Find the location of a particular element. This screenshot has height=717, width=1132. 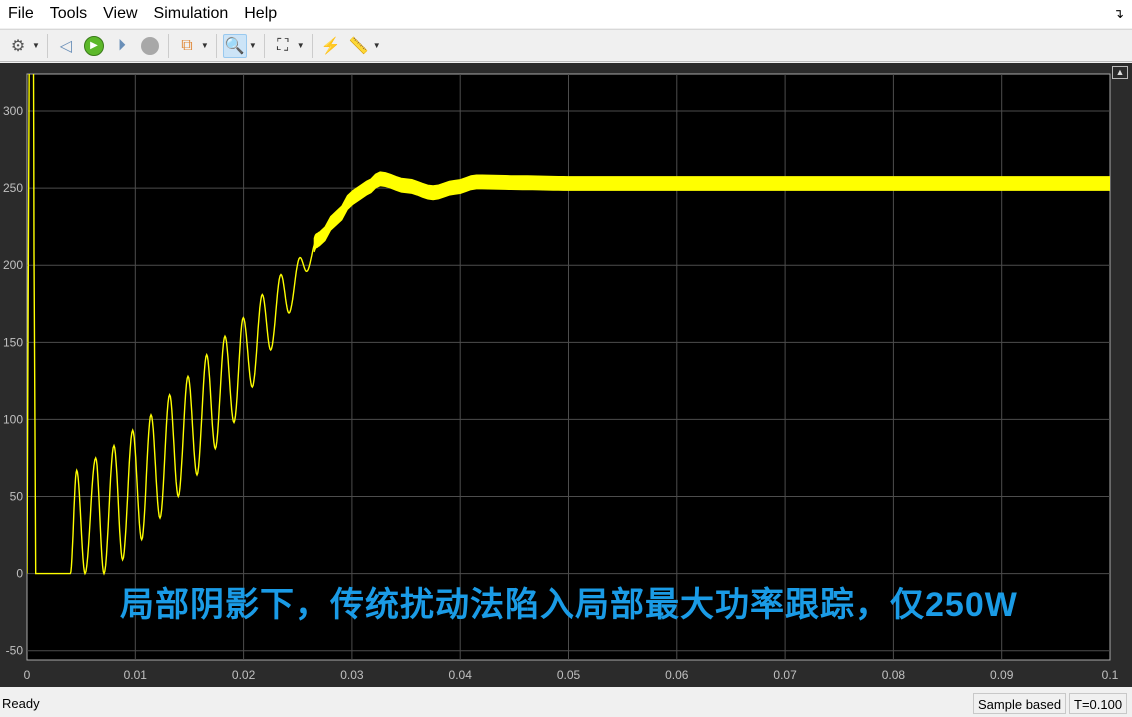

x-tick-label: 0 is located at coordinates (27, 675).